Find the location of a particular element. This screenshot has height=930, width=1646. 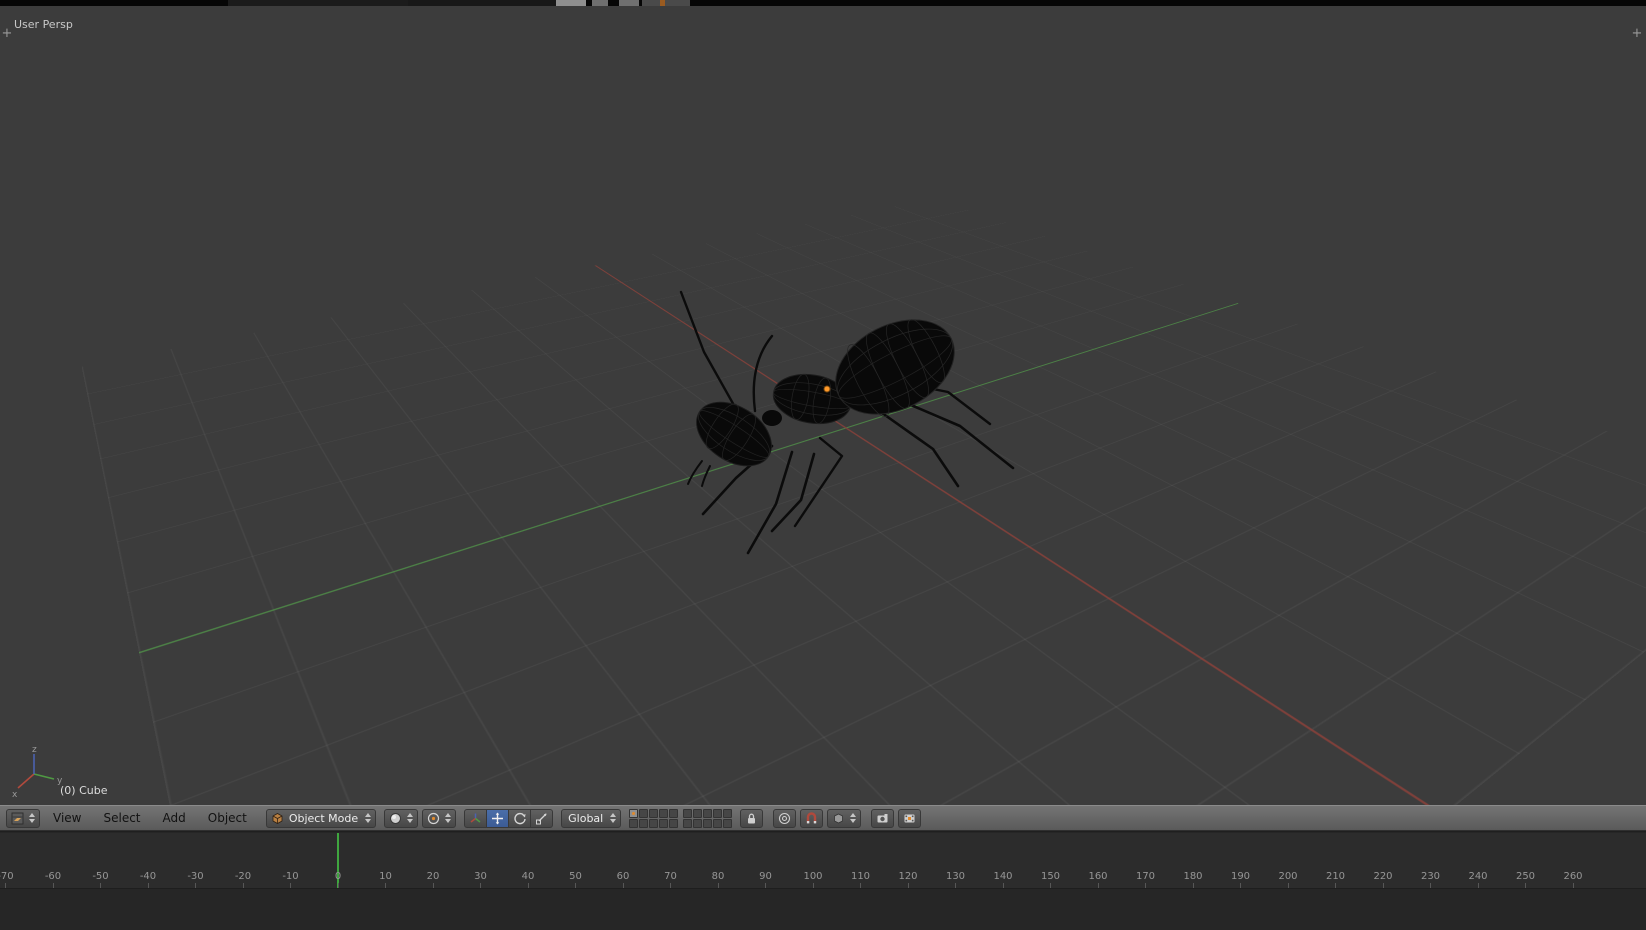

object-mode-cube-icon is located at coordinates (277, 818).